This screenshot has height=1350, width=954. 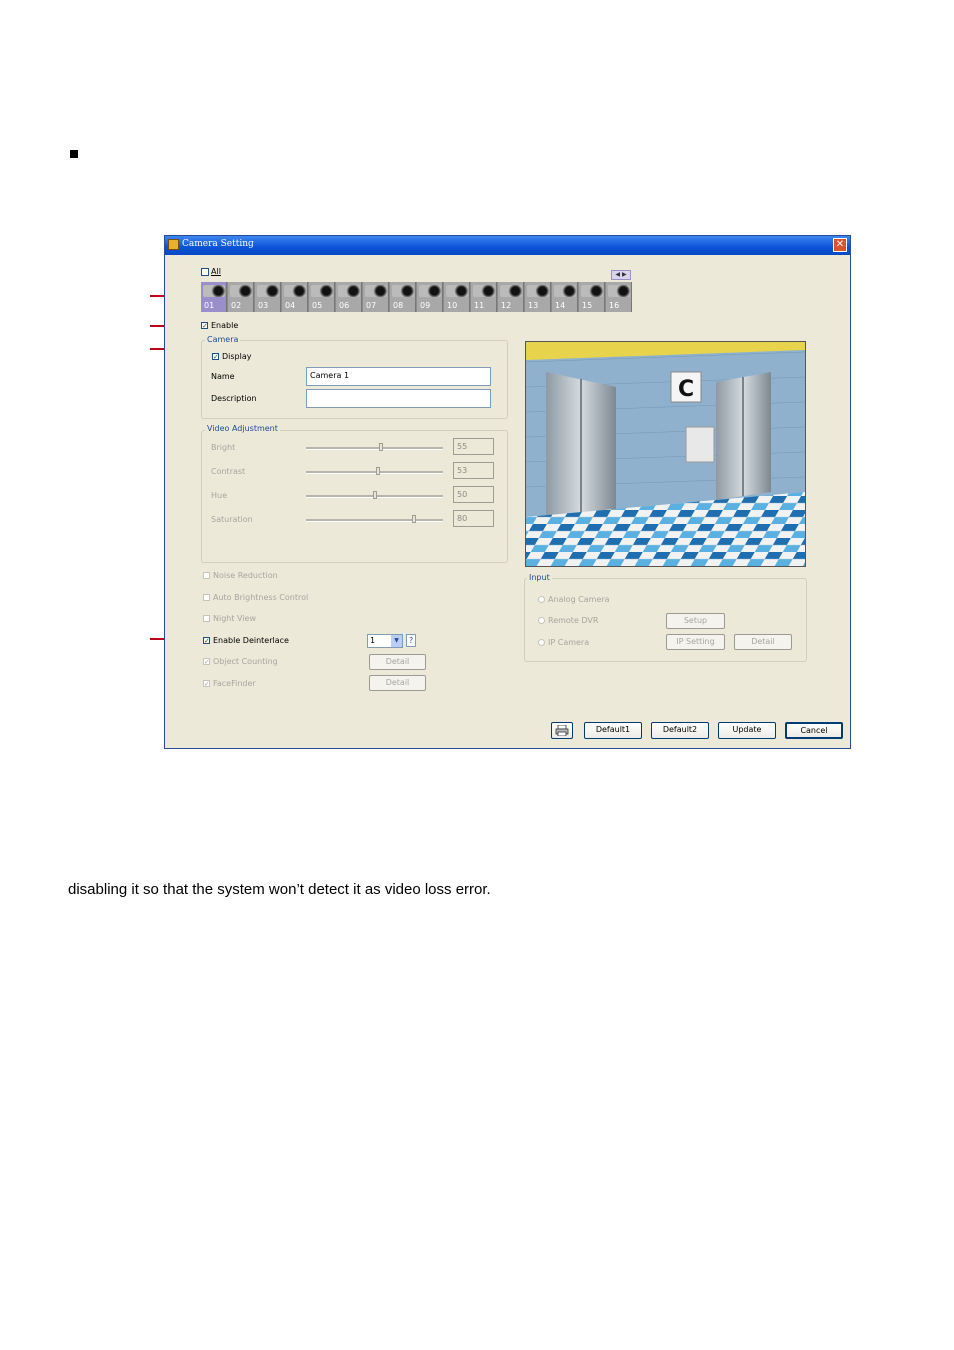 I want to click on camera-tile: 03, so click(x=268, y=297).